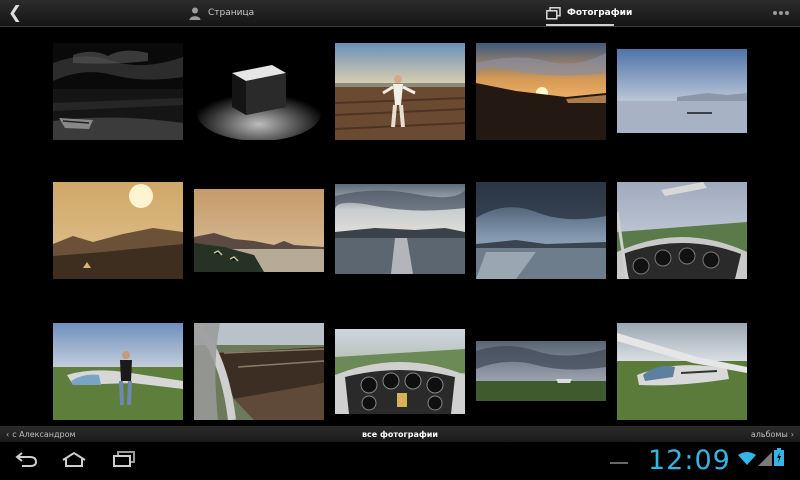 This screenshot has height=480, width=800. Describe the element at coordinates (195, 13) in the screenshot. I see `person-icon` at that location.